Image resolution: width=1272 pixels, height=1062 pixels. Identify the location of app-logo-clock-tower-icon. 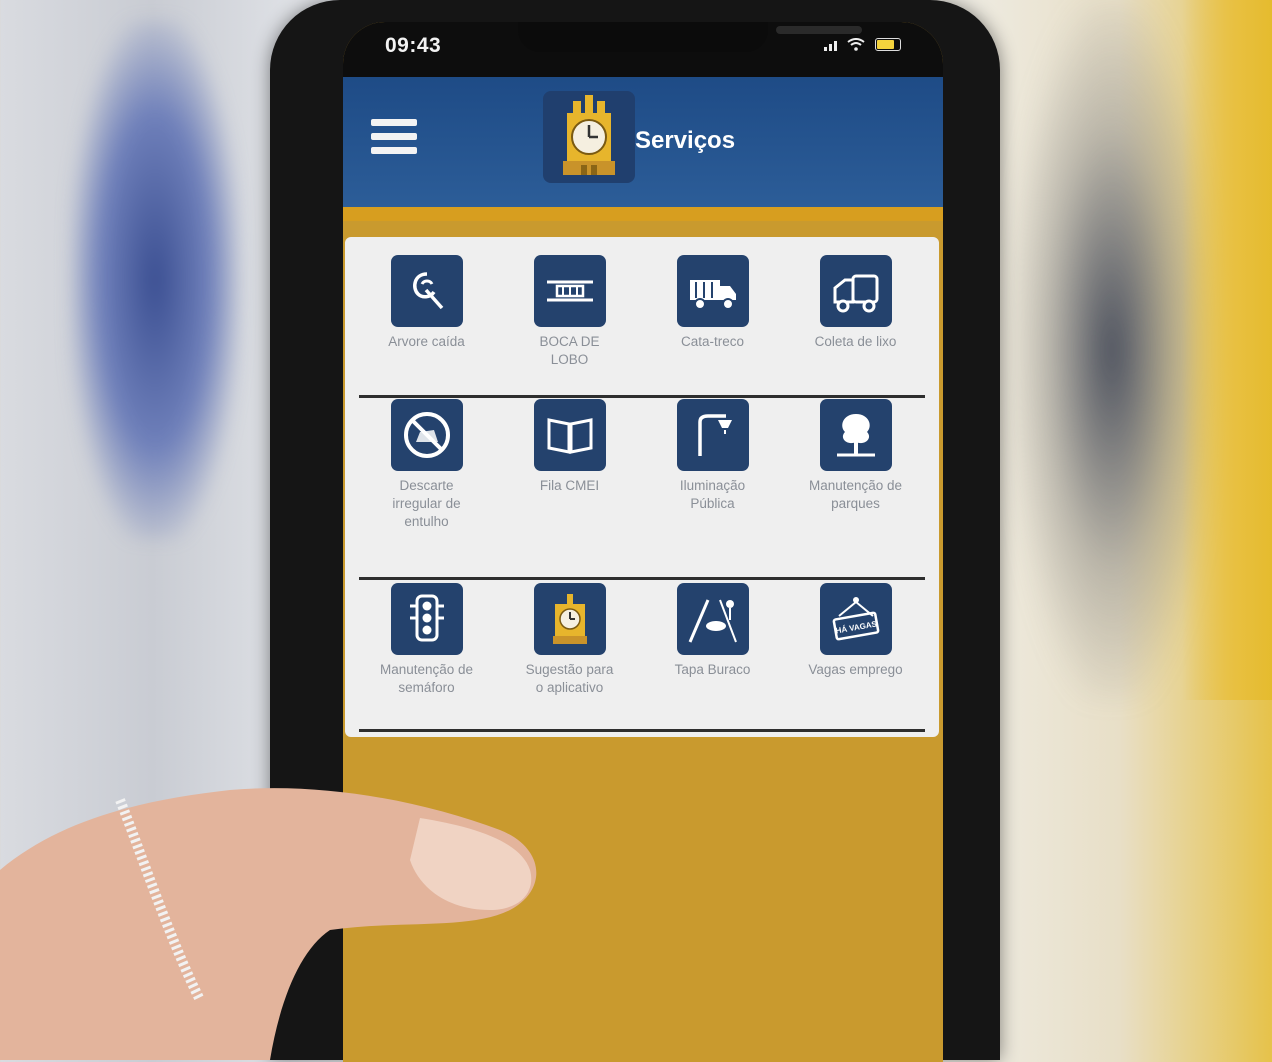
(589, 137).